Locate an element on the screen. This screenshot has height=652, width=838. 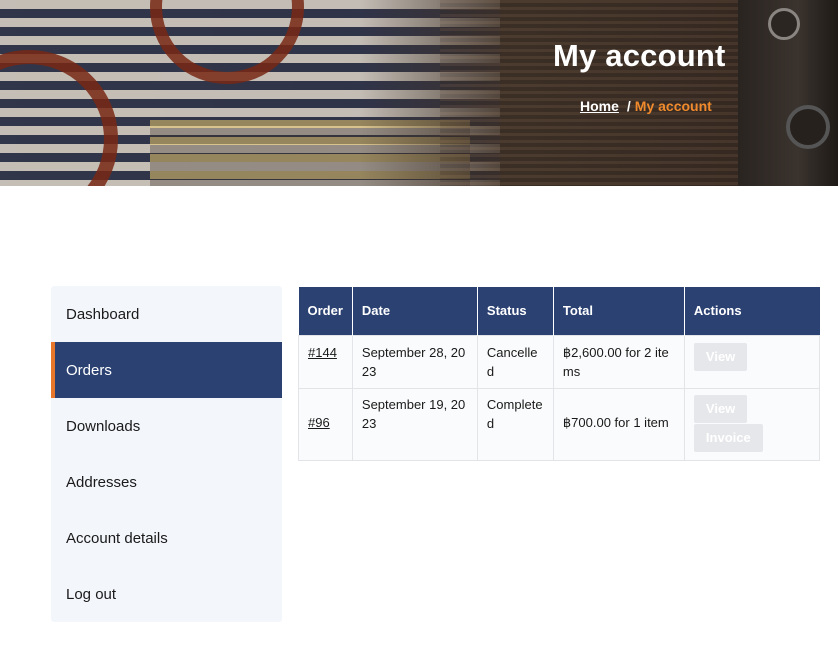
breadcrumb: Home / My account is located at coordinates (646, 106).